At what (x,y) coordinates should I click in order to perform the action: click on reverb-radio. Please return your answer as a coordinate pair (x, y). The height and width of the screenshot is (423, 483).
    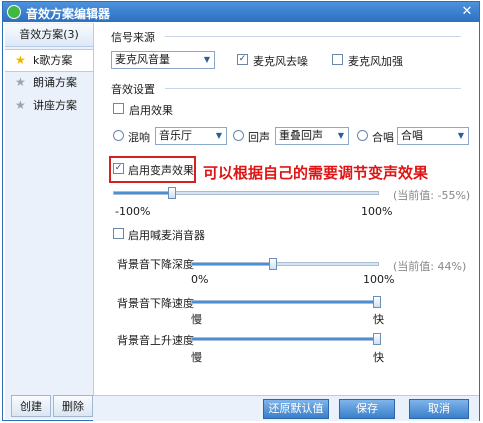
    Looking at the image, I should click on (118, 135).